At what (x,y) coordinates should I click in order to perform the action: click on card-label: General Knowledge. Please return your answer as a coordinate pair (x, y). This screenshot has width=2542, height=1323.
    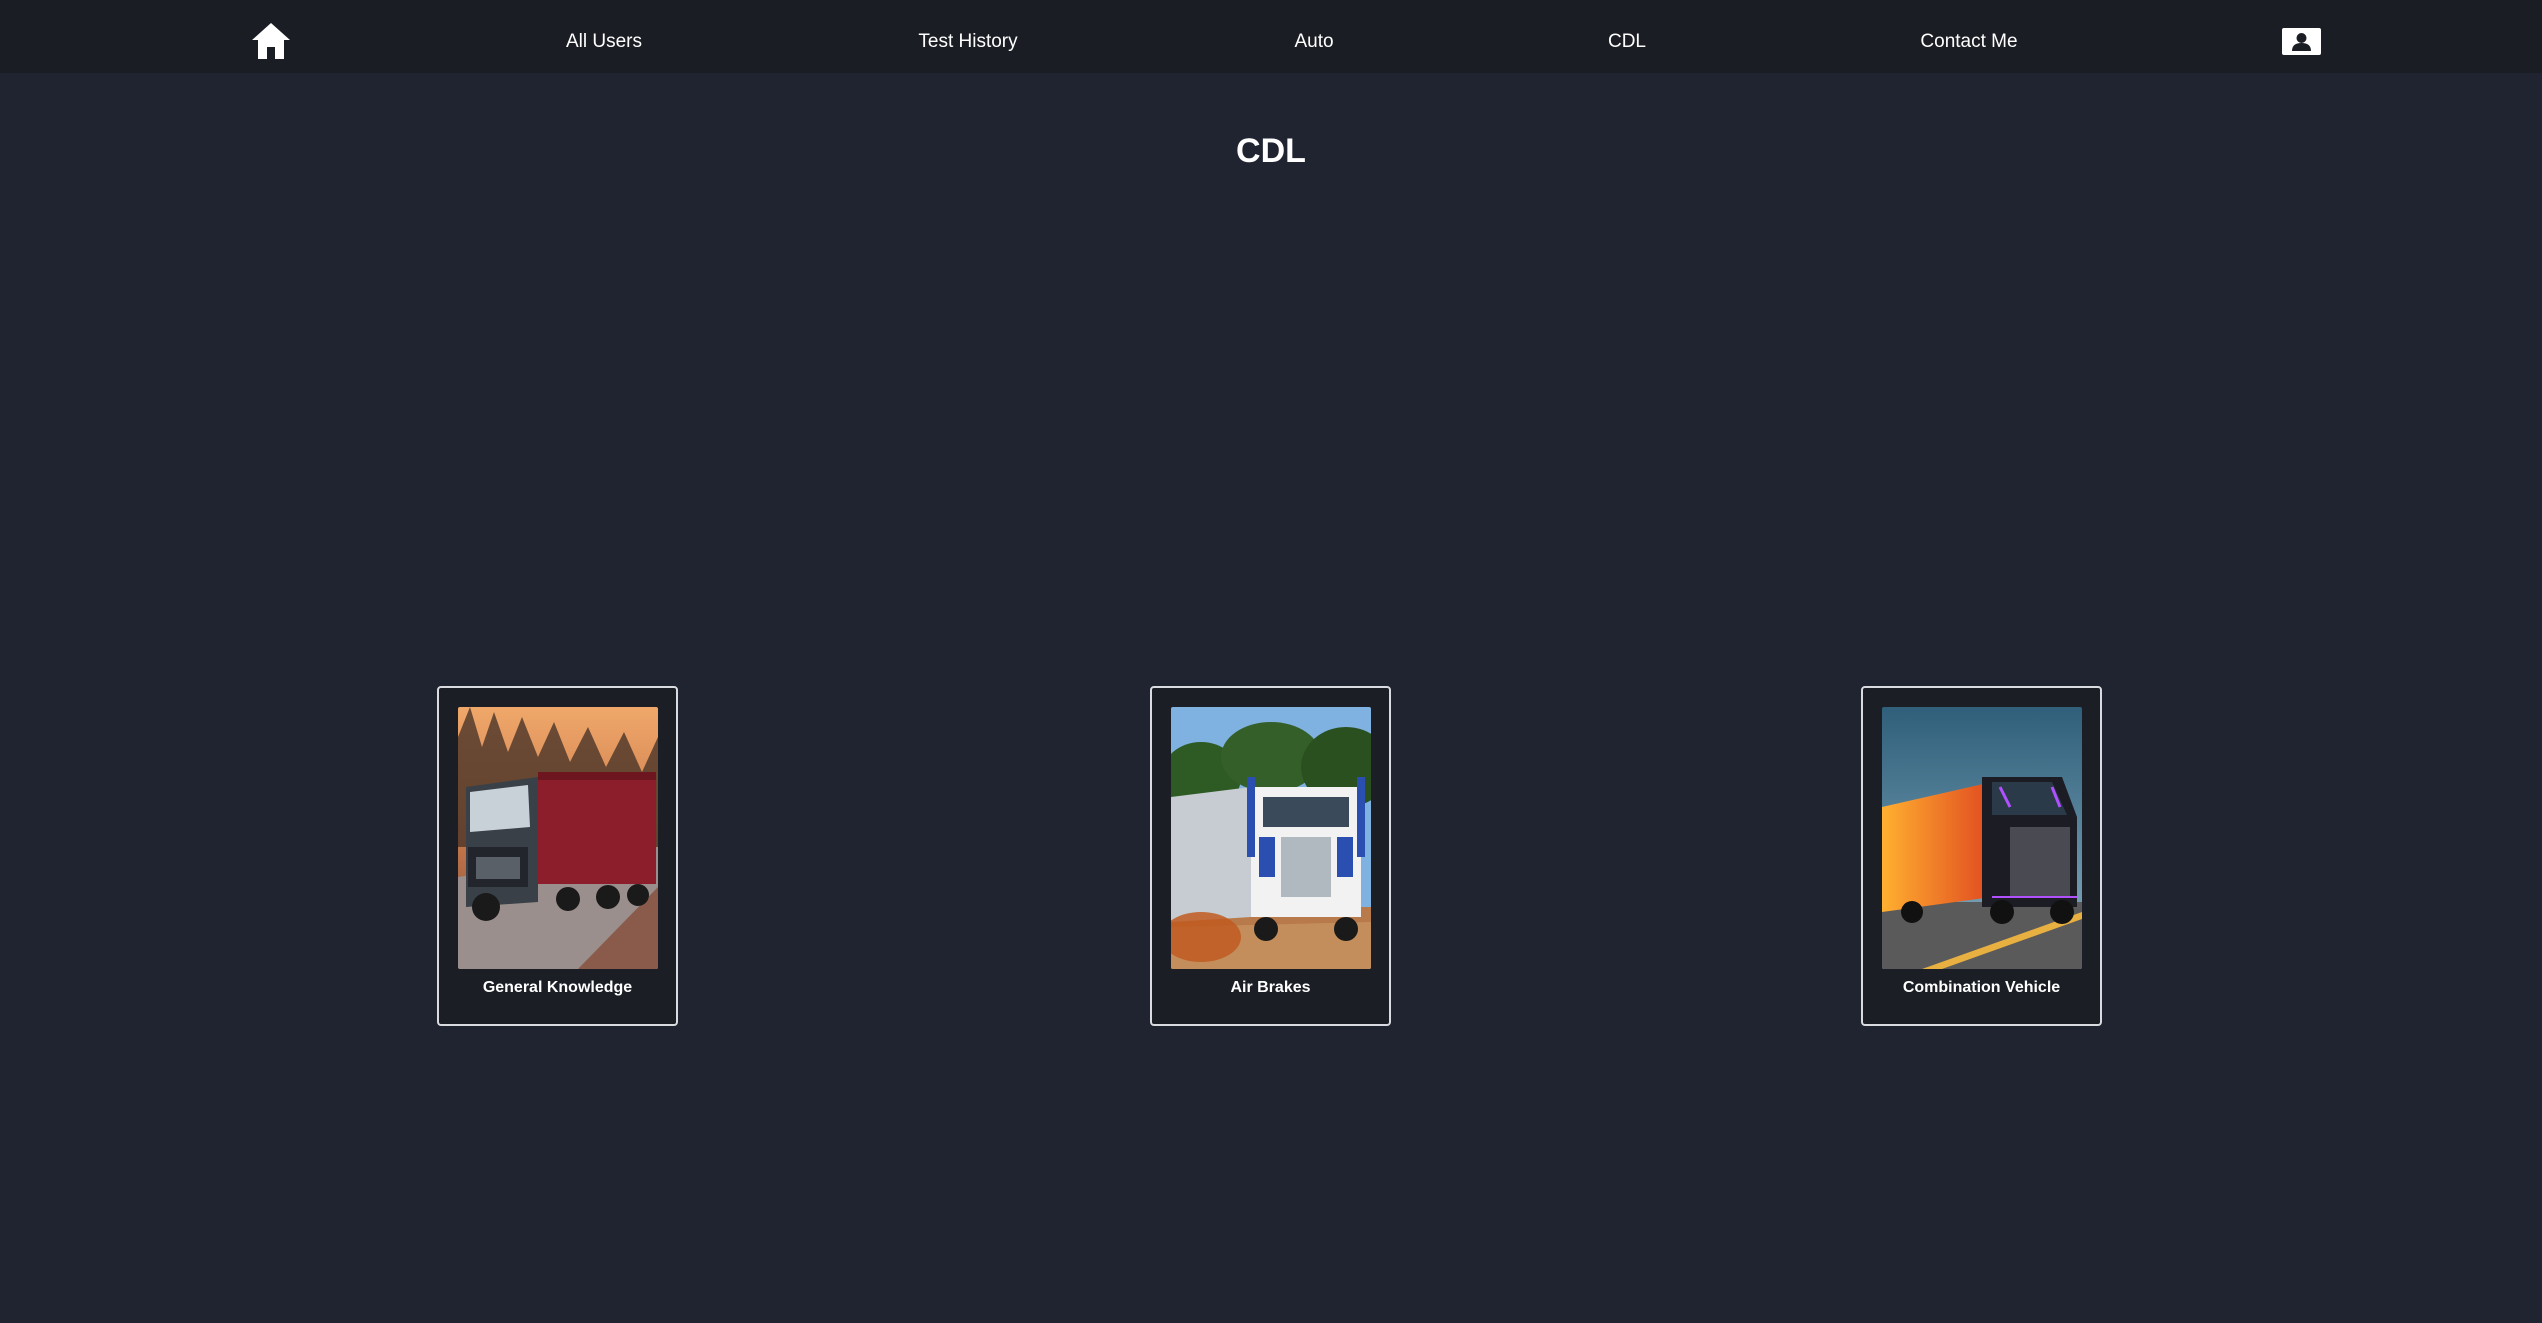
    Looking at the image, I should click on (557, 987).